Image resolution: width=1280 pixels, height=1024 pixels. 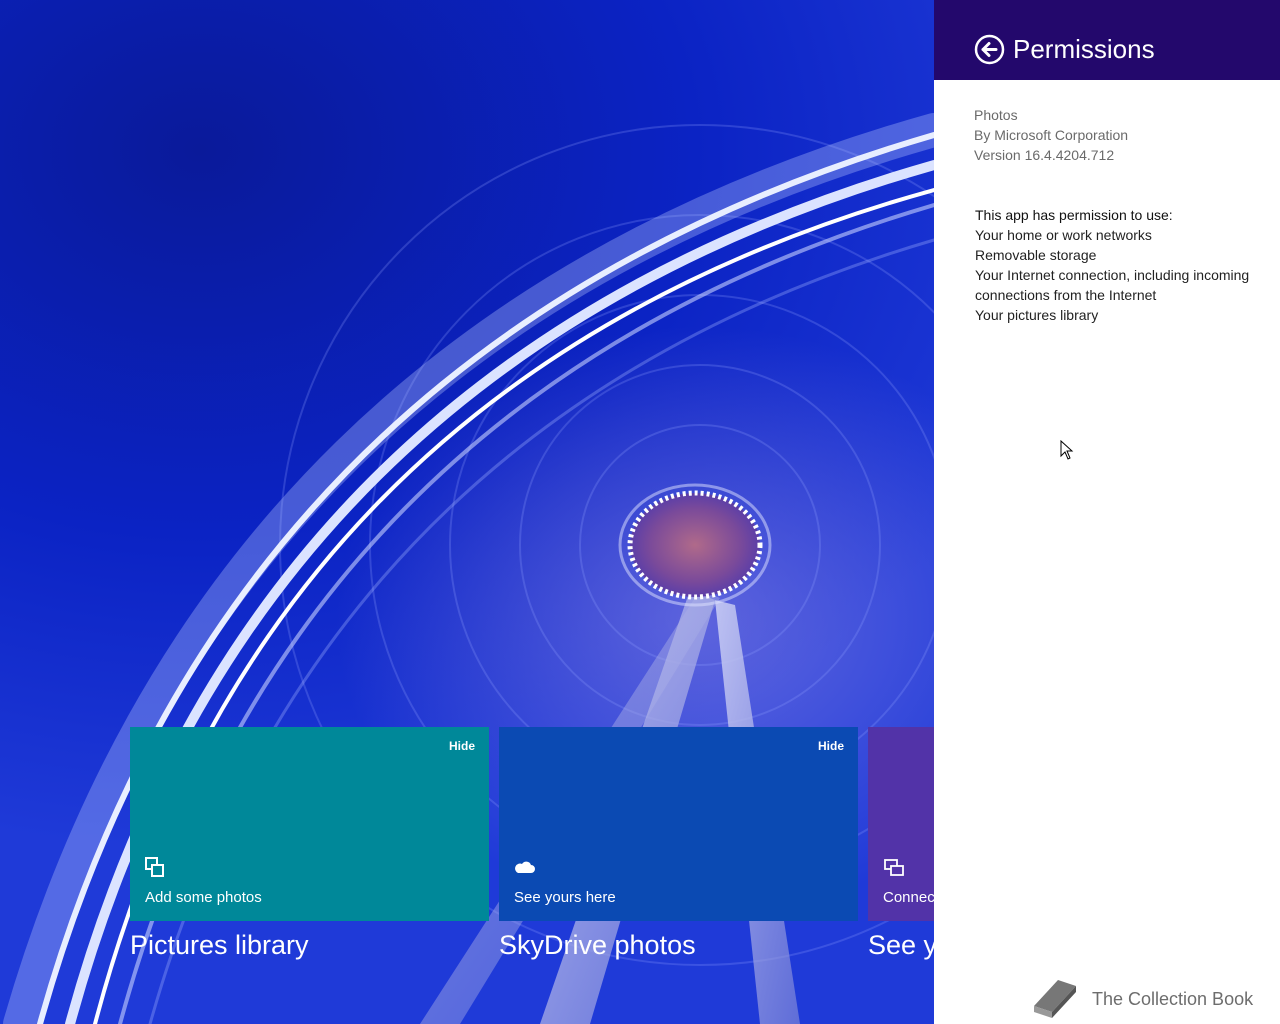 What do you see at coordinates (996, 115) in the screenshot?
I see `app-name: Photos` at bounding box center [996, 115].